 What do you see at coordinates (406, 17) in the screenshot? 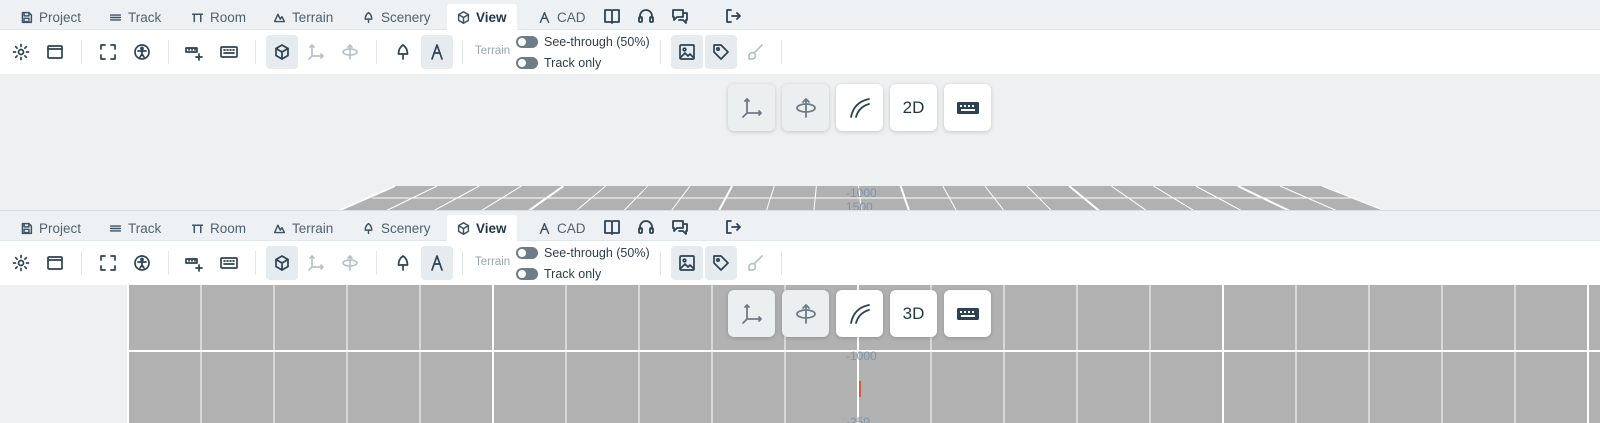
I see `tab-label: Scenery` at bounding box center [406, 17].